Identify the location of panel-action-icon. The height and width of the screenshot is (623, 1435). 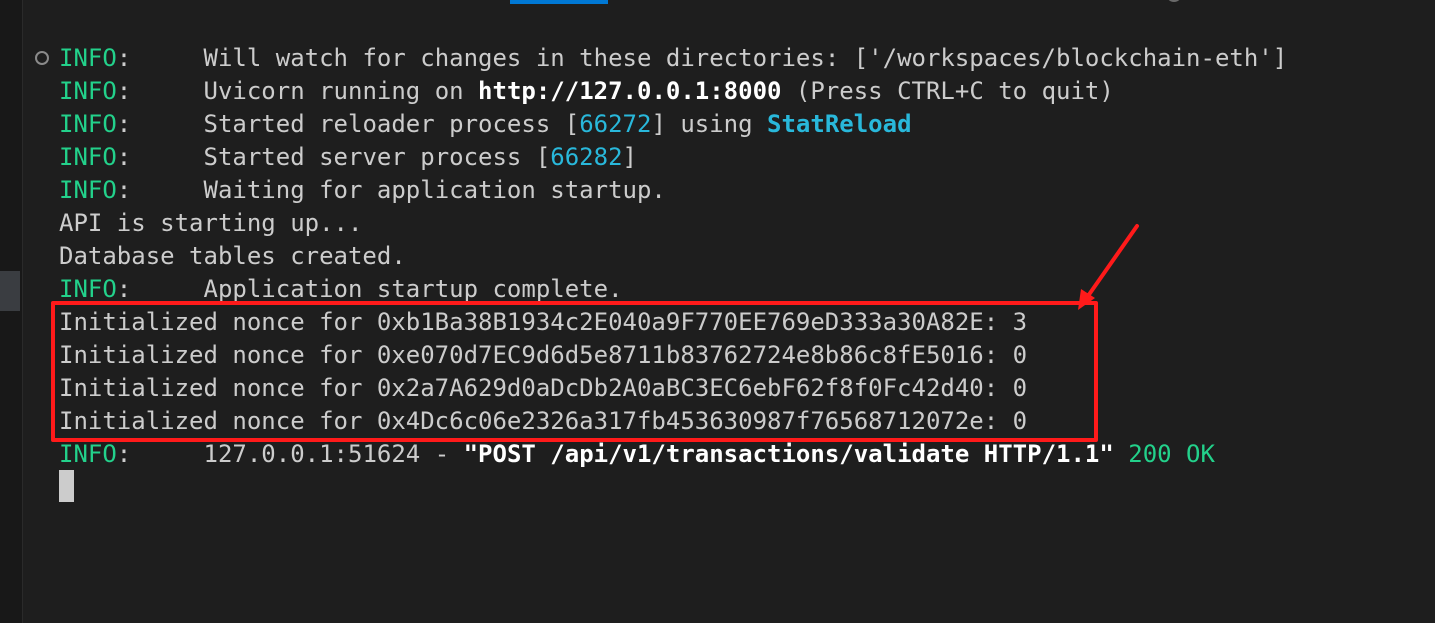
(1174, 1).